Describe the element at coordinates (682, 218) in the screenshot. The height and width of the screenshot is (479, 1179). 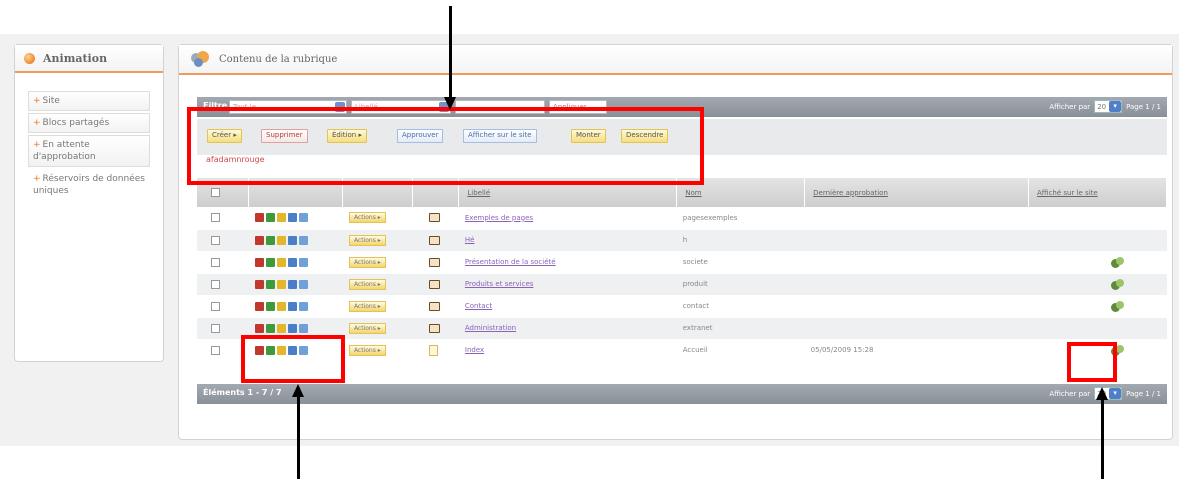
I see `table-row: Actions ▸ Exemples de pages pagesexemples` at that location.